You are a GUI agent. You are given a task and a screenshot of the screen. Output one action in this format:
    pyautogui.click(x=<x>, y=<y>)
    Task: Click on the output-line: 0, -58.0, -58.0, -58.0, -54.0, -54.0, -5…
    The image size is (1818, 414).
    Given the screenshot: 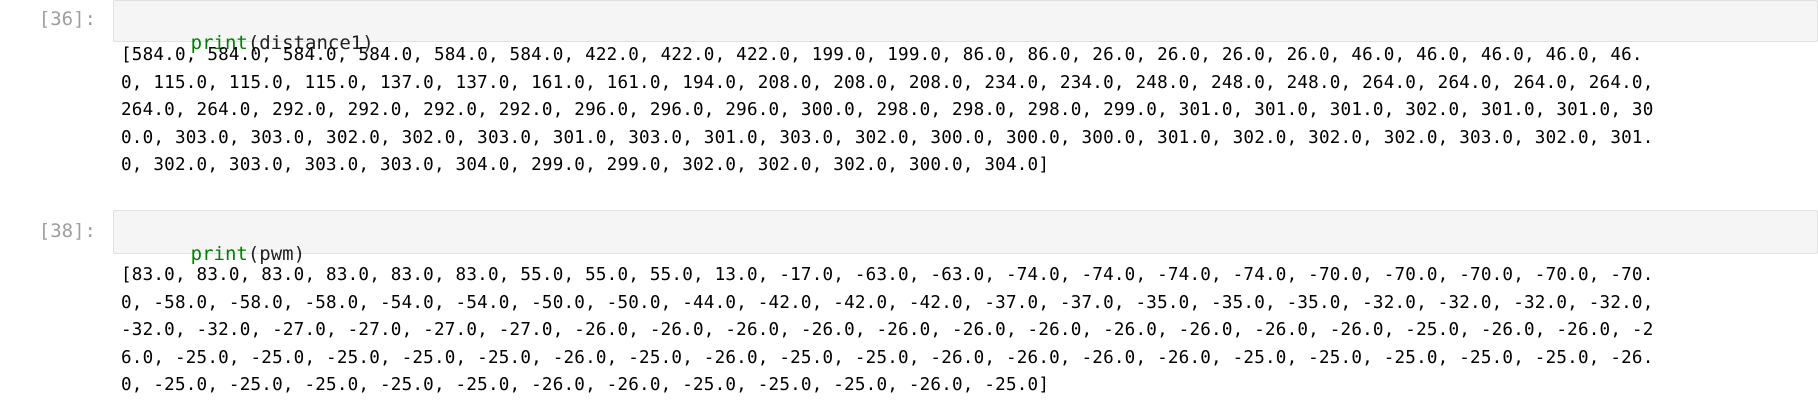 What is the action you would take?
    pyautogui.click(x=887, y=302)
    